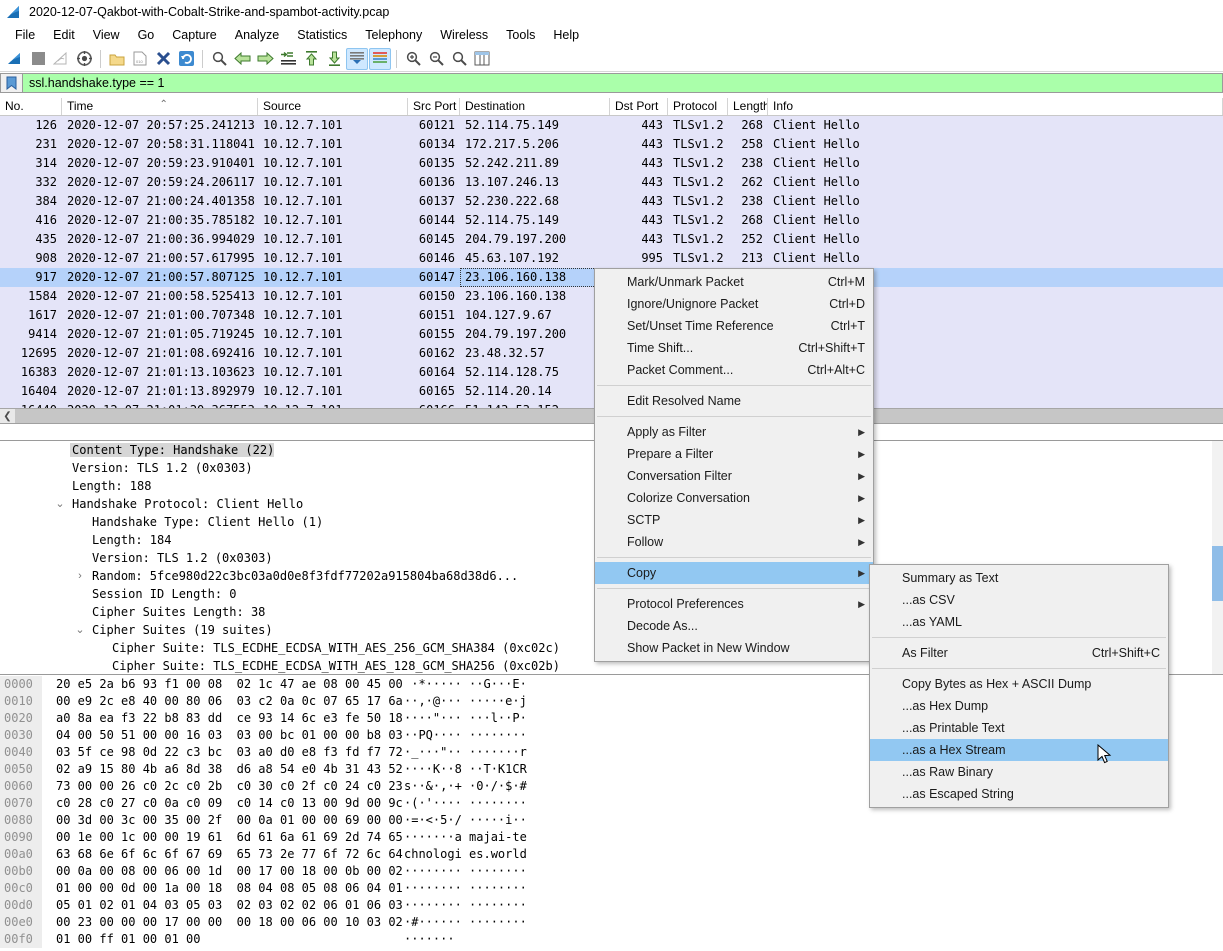 This screenshot has height=951, width=1223. Describe the element at coordinates (25, 35) in the screenshot. I see `menu-file: File` at that location.